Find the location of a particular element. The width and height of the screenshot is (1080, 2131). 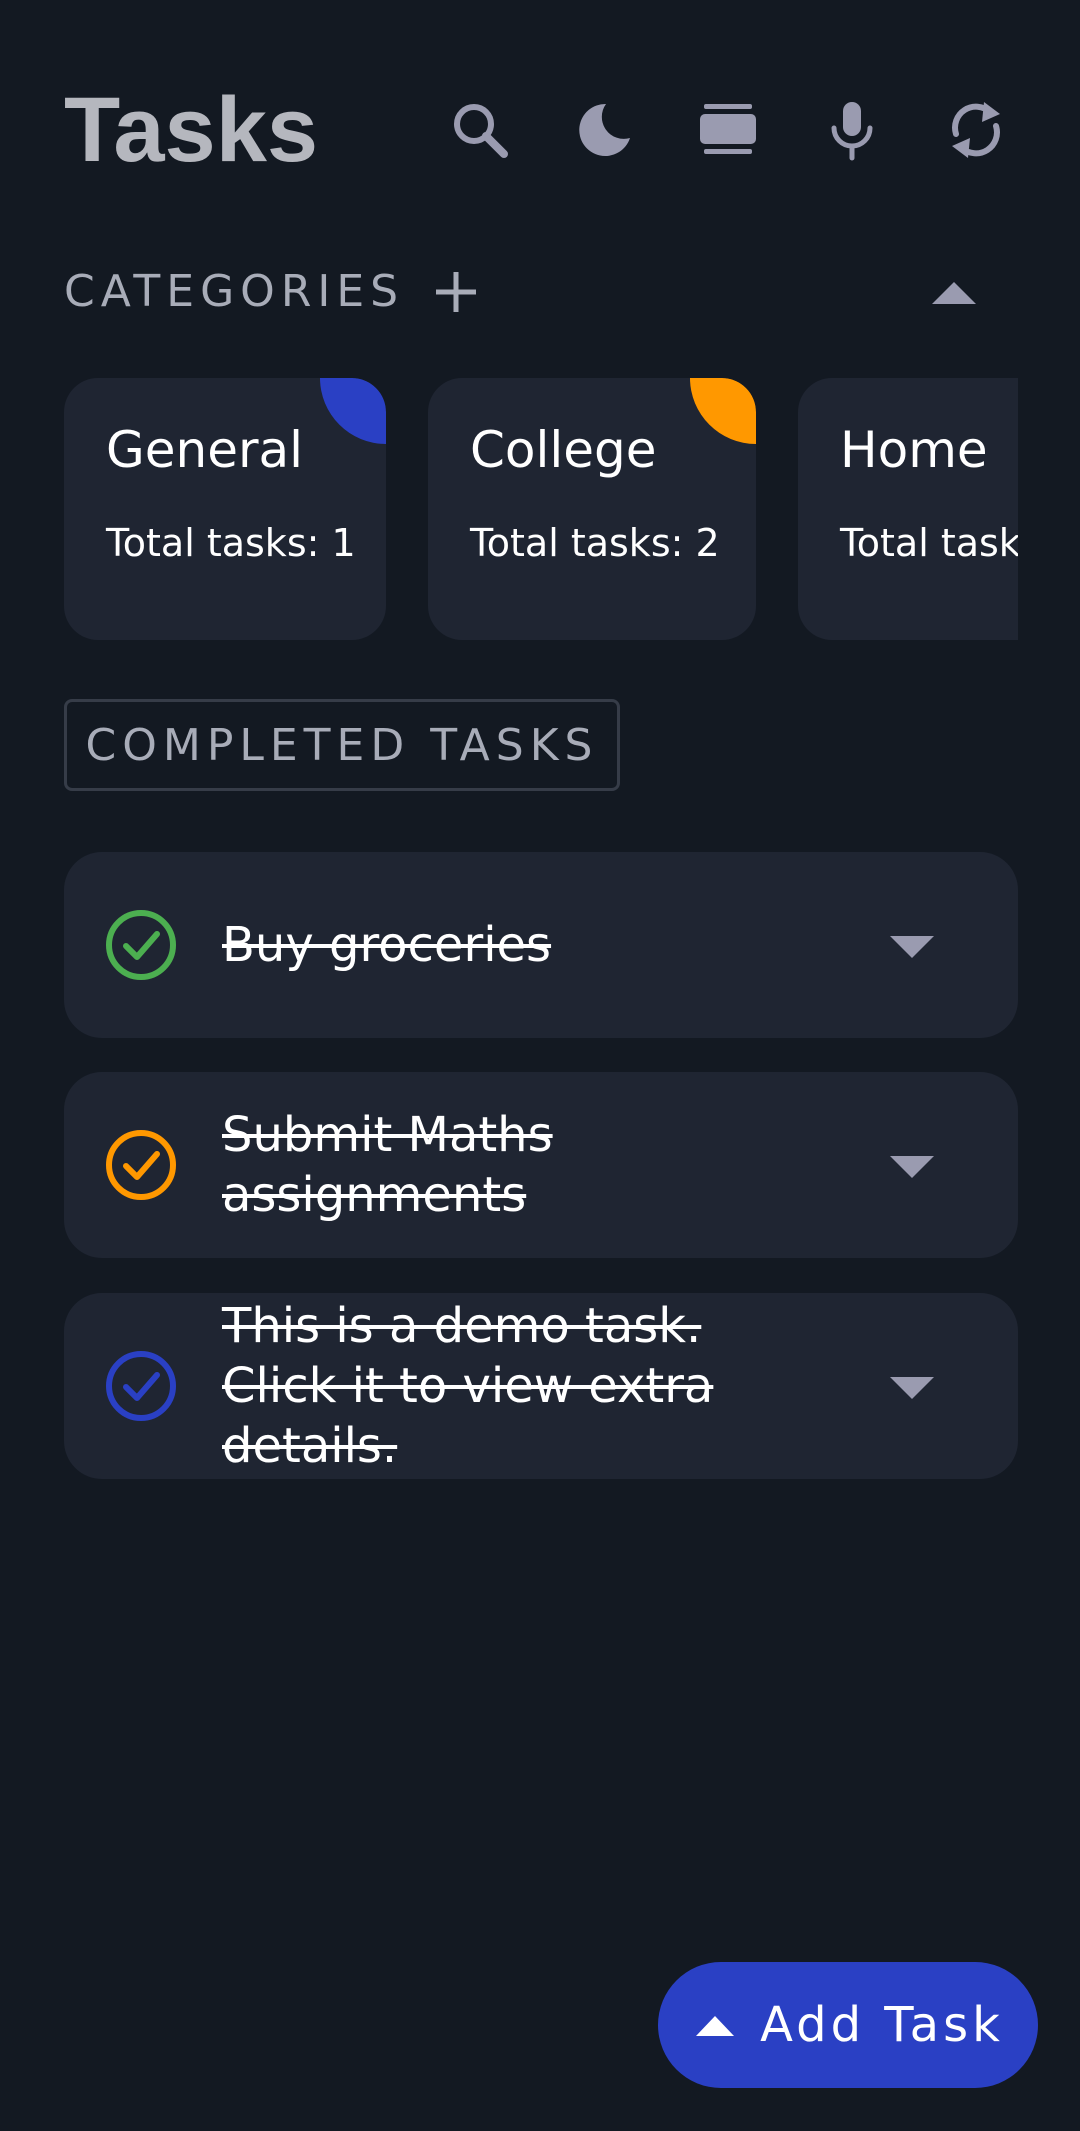

category-count: Total tasks: 0 is located at coordinates (929, 543).